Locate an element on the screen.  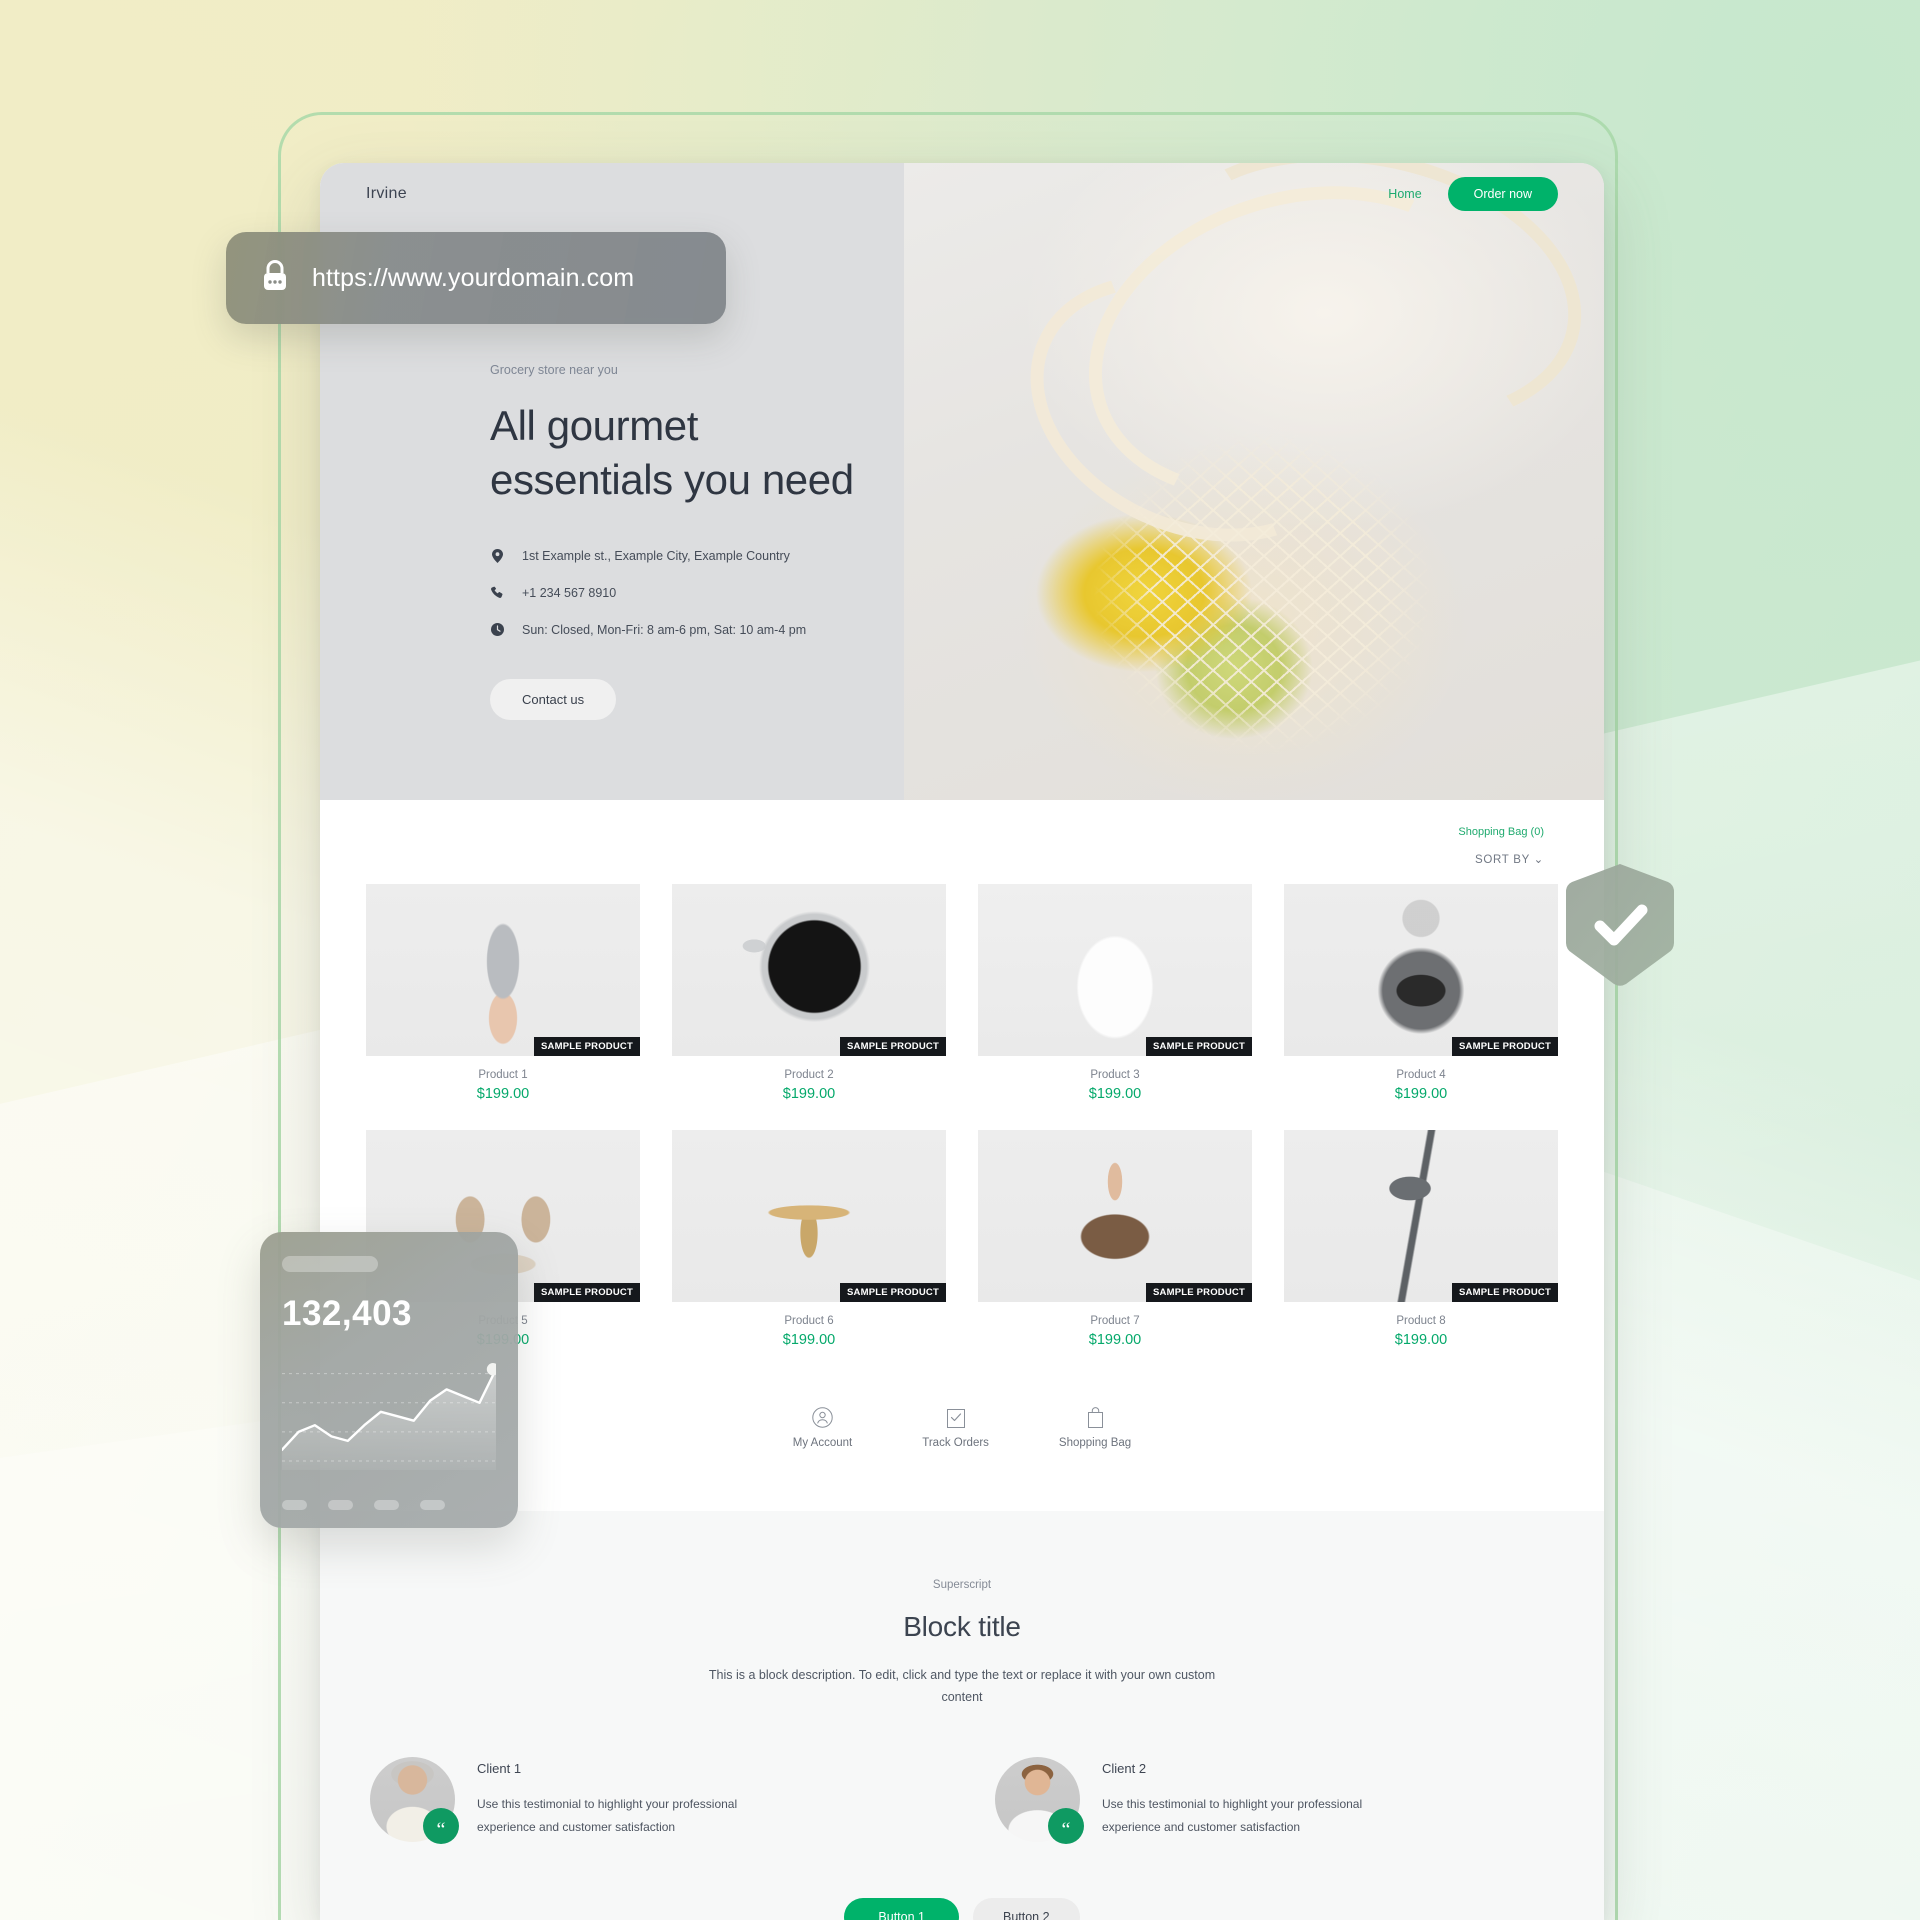
stat-value: 132,403 is located at coordinates (347, 1313).